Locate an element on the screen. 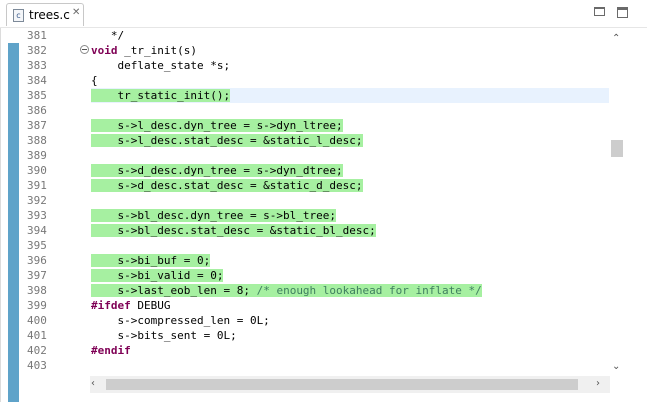 Image resolution: width=647 pixels, height=402 pixels. changed-code-text: s->bi_buf = 0; is located at coordinates (151, 260).